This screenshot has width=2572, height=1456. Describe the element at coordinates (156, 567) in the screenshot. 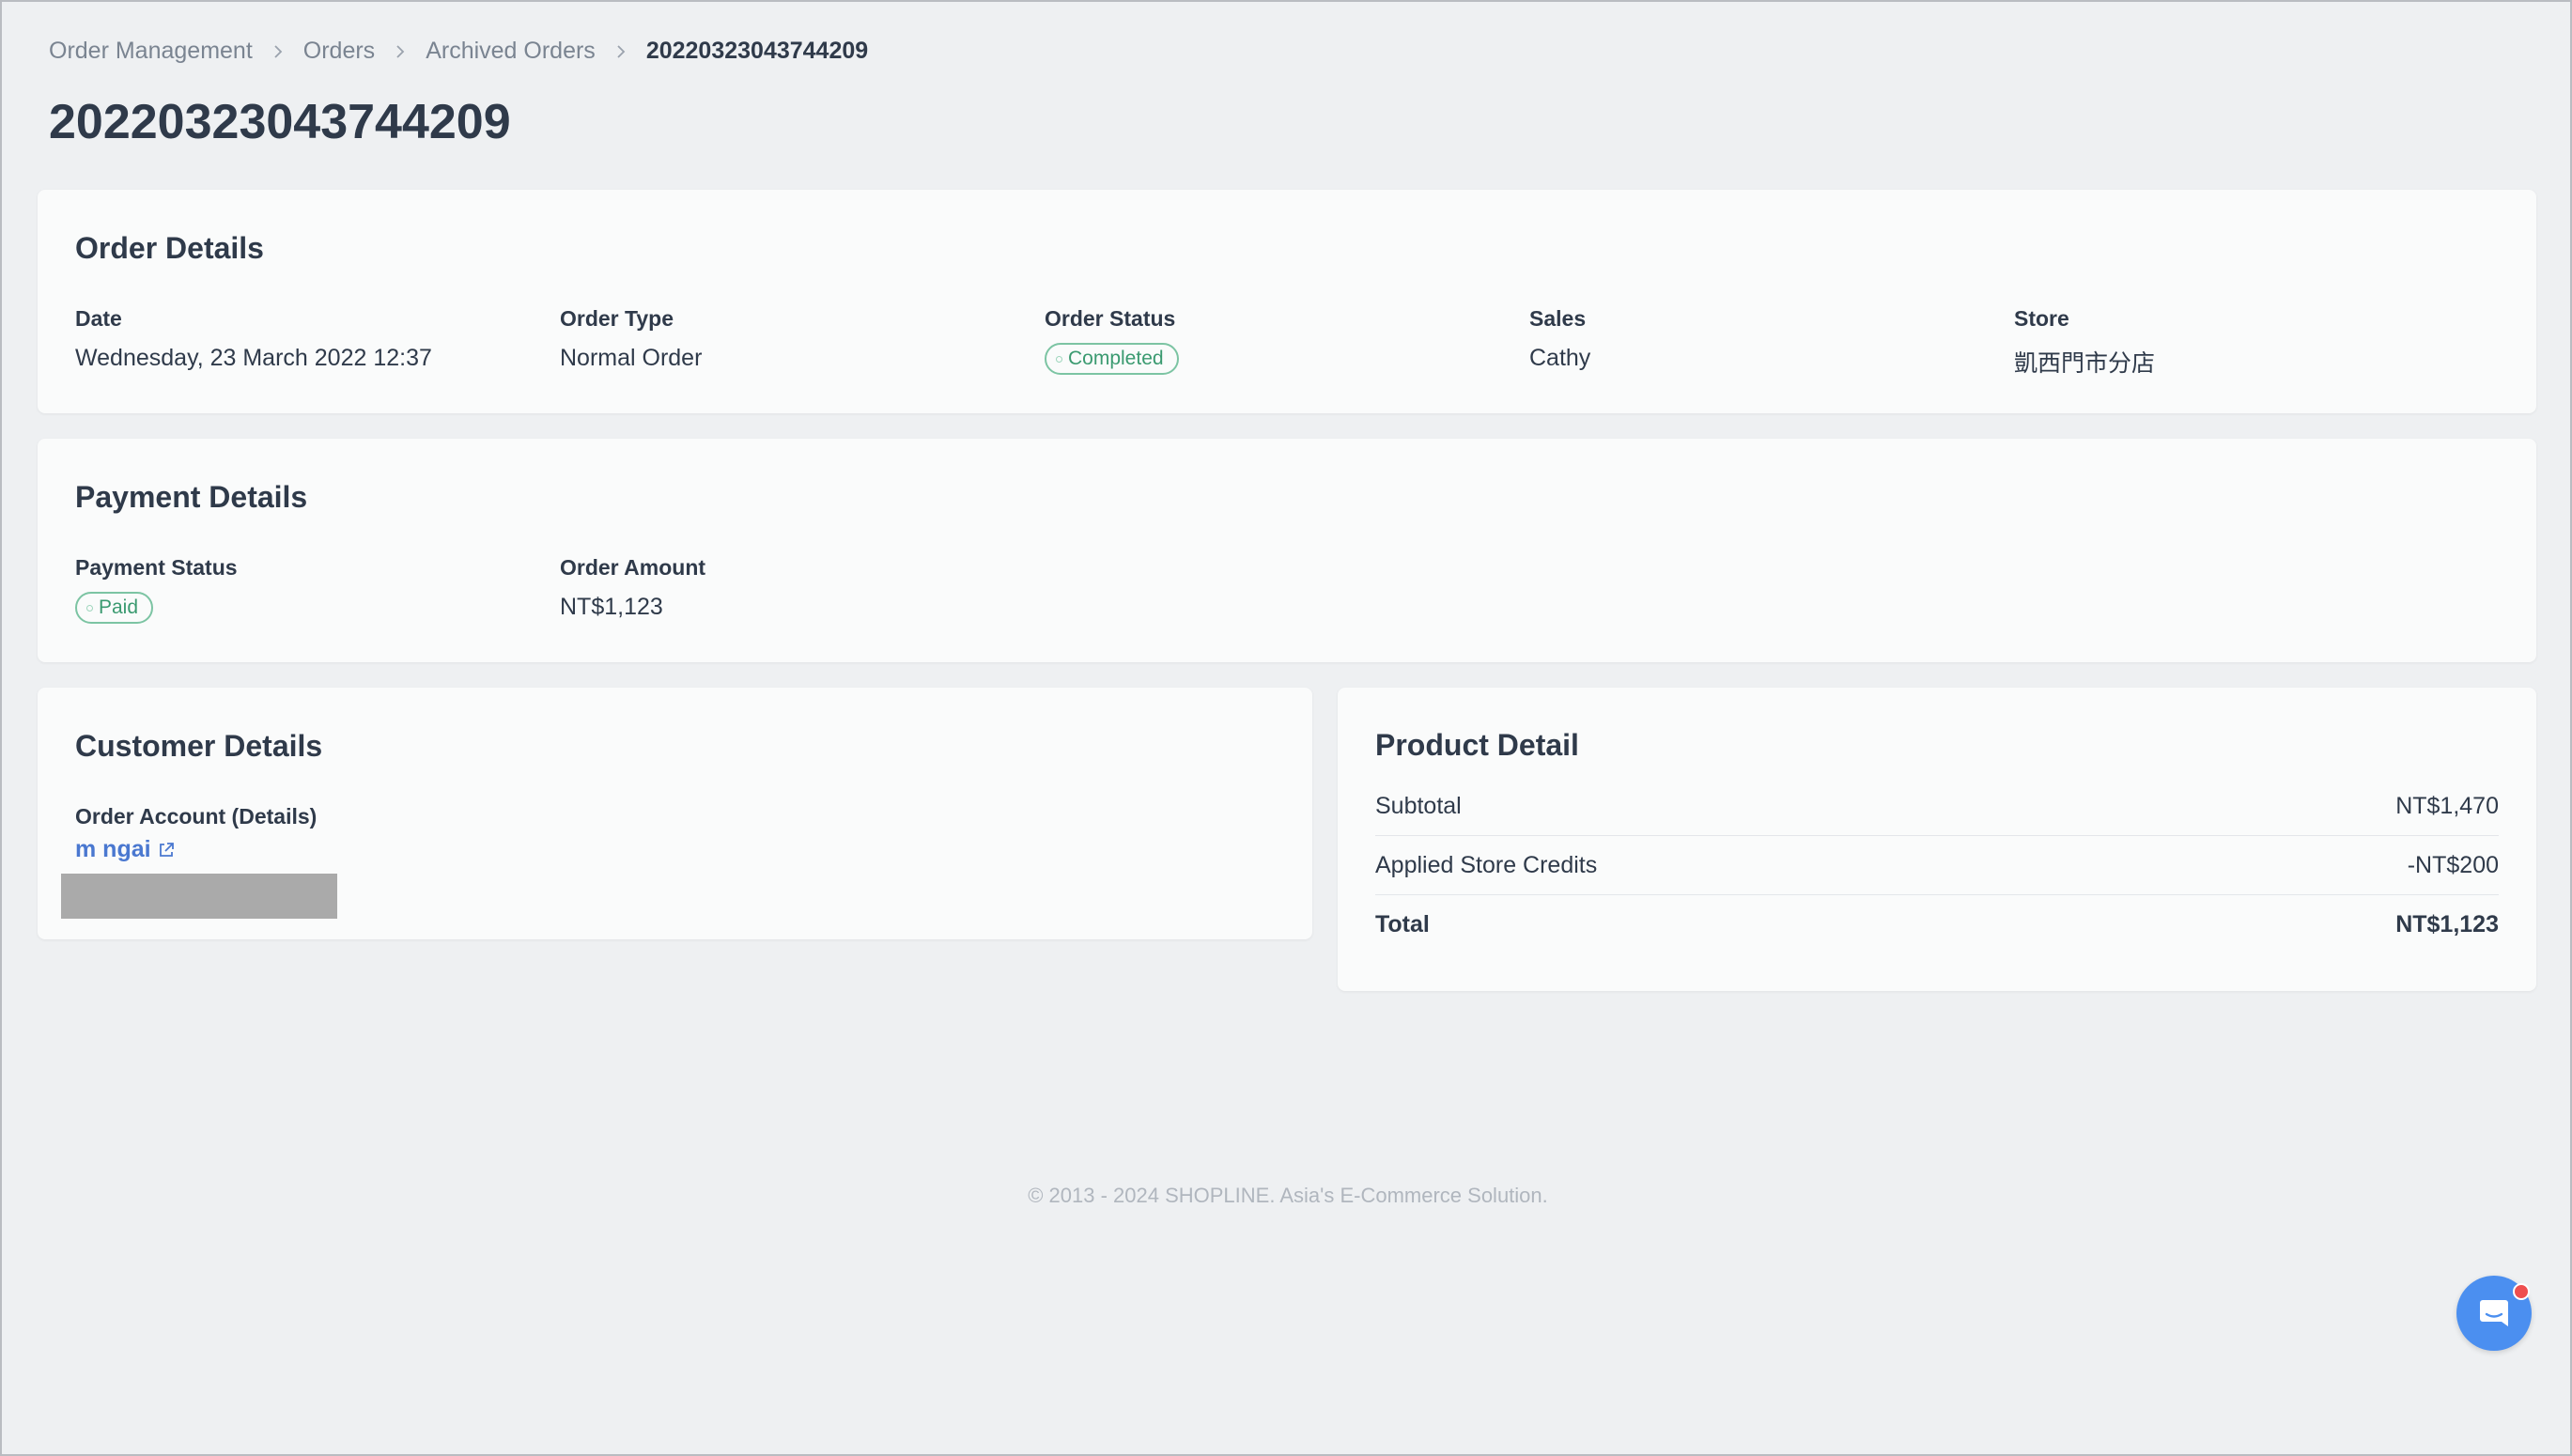

I see `payment-status-label: Payment Status` at that location.